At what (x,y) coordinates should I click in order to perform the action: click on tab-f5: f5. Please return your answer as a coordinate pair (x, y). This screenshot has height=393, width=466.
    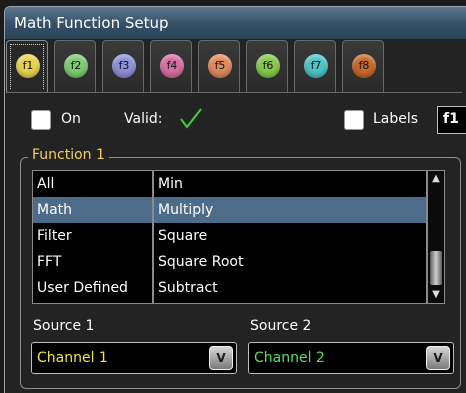
    Looking at the image, I should click on (219, 66).